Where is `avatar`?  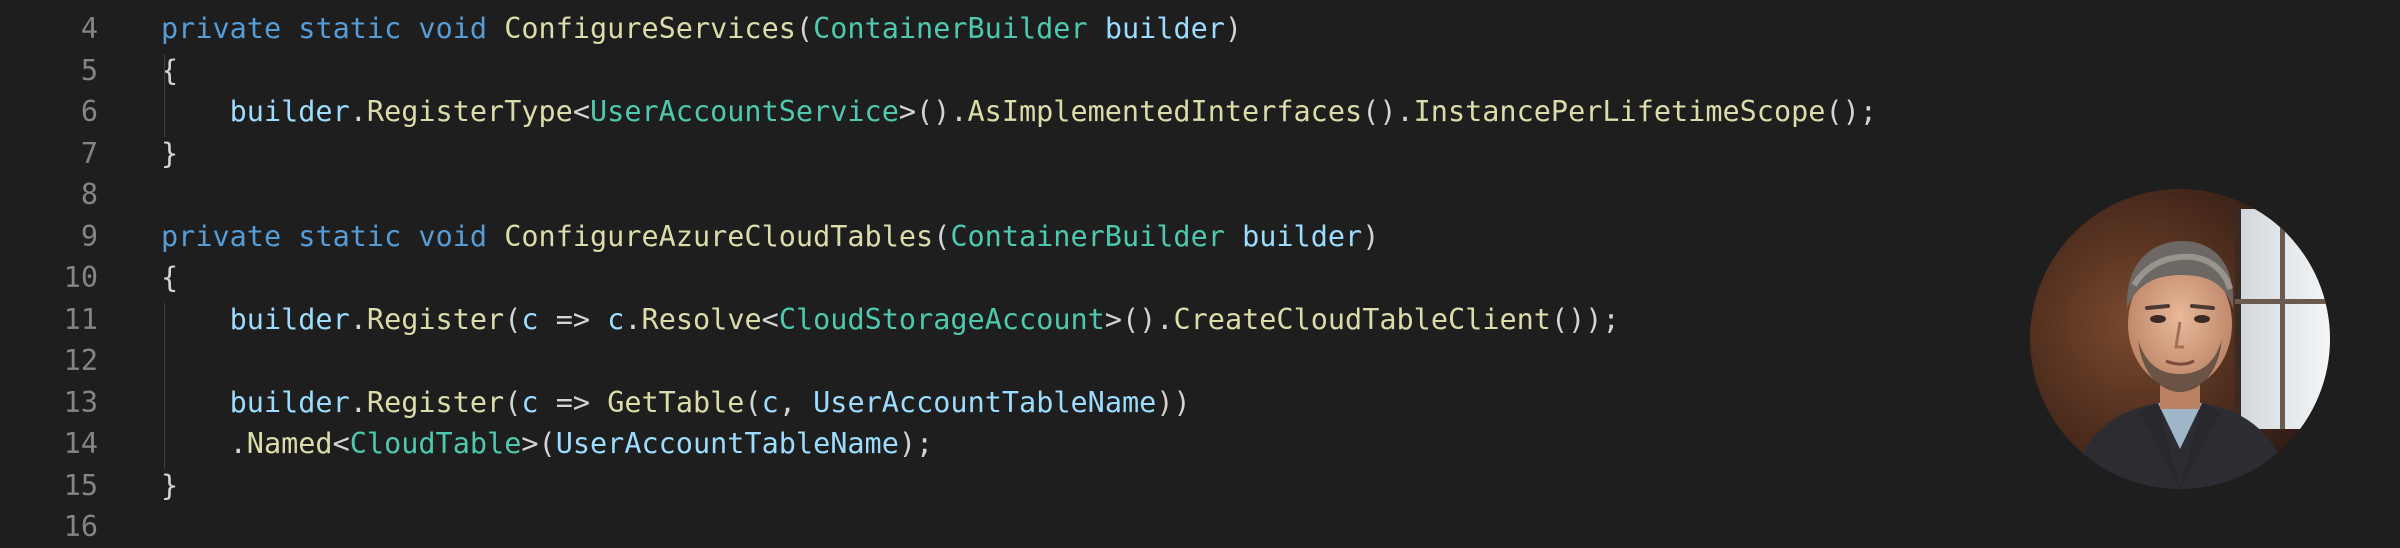
avatar is located at coordinates (2180, 339).